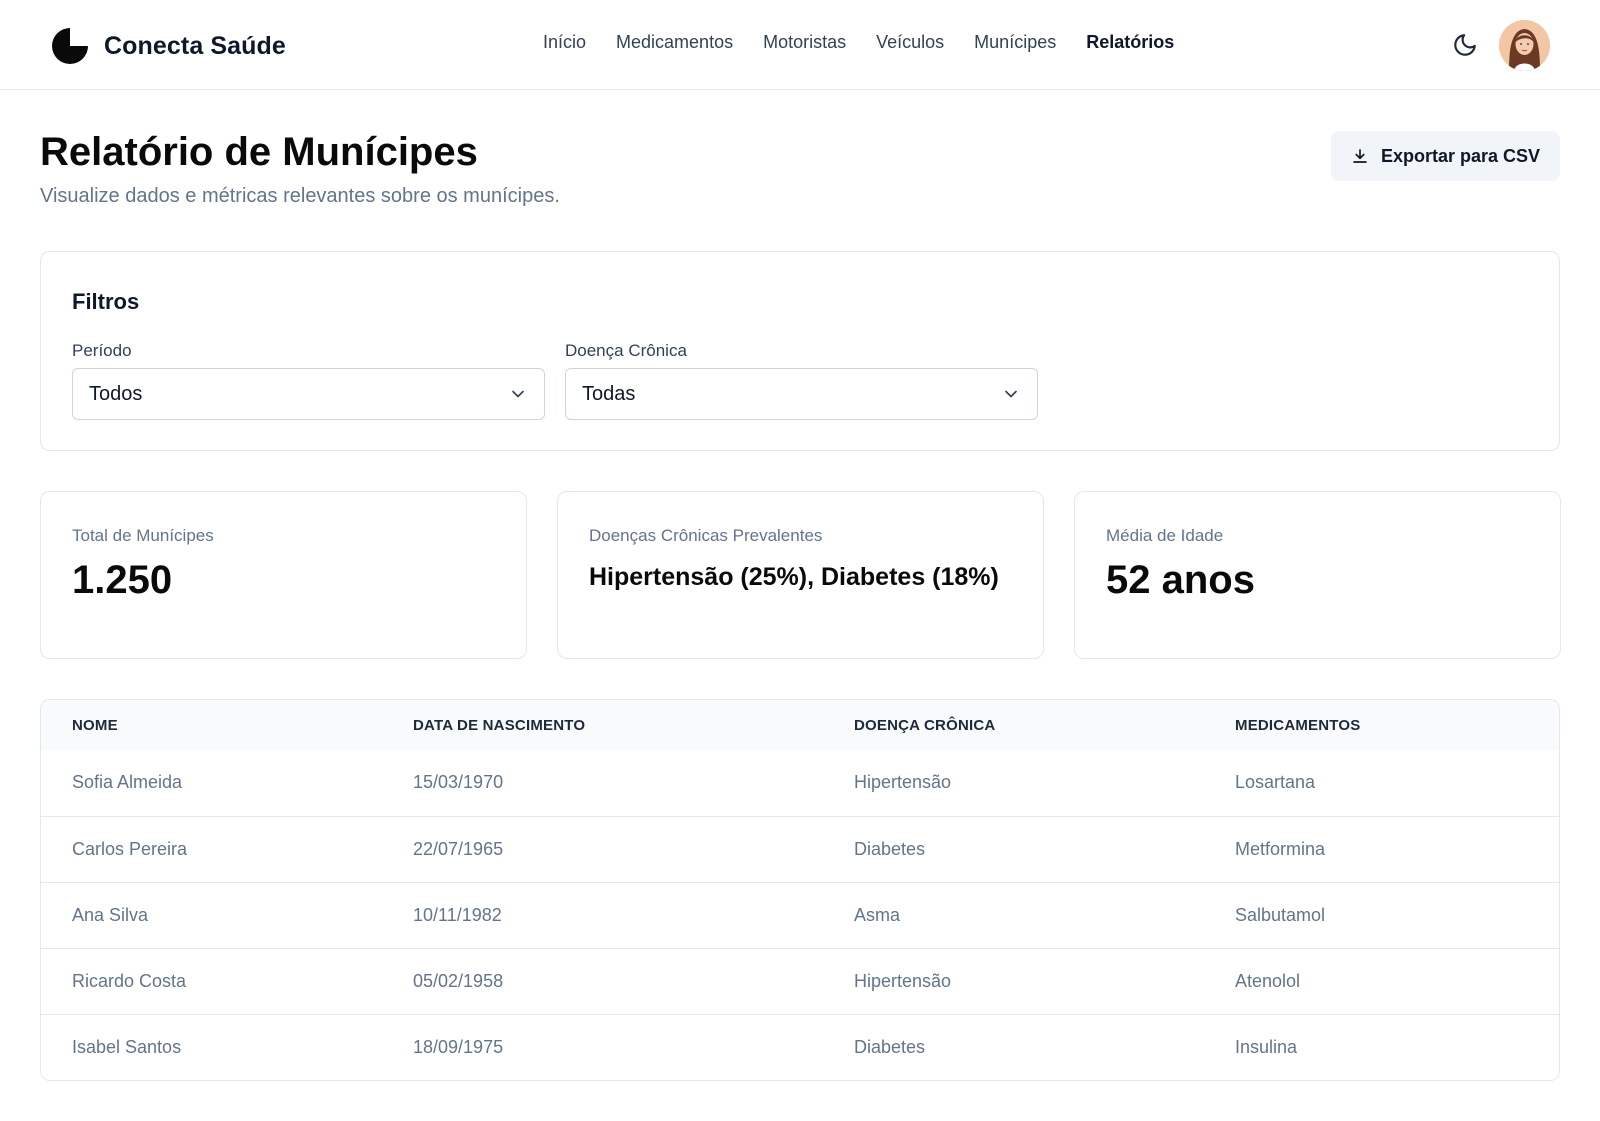 The height and width of the screenshot is (1121, 1600). What do you see at coordinates (95, 725) in the screenshot?
I see `column-header-nome: NOME` at bounding box center [95, 725].